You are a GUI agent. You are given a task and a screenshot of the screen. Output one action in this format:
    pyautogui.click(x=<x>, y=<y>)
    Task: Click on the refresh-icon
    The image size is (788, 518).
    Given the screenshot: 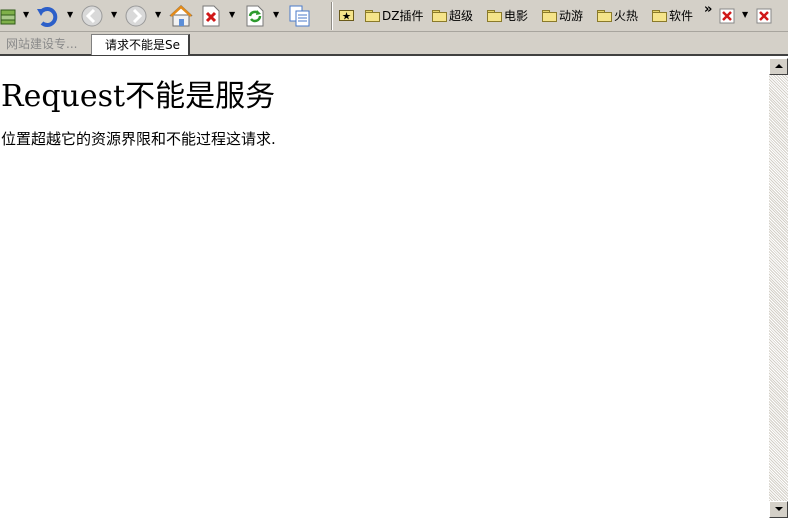 What is the action you would take?
    pyautogui.click(x=255, y=16)
    